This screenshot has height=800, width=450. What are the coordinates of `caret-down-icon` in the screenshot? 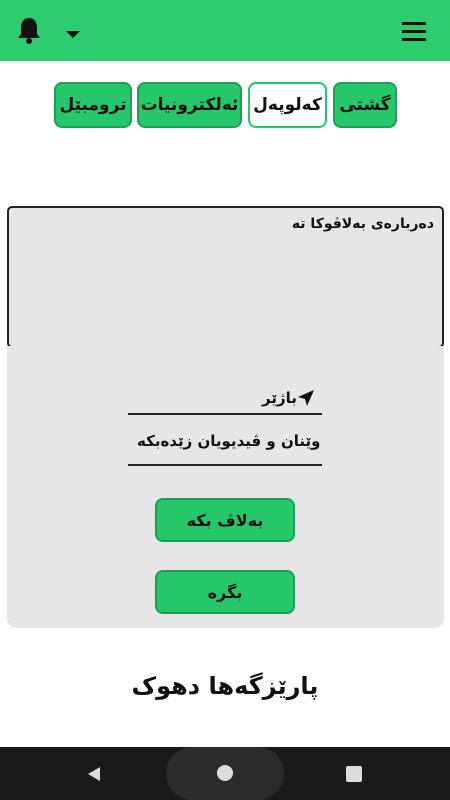 It's located at (73, 34).